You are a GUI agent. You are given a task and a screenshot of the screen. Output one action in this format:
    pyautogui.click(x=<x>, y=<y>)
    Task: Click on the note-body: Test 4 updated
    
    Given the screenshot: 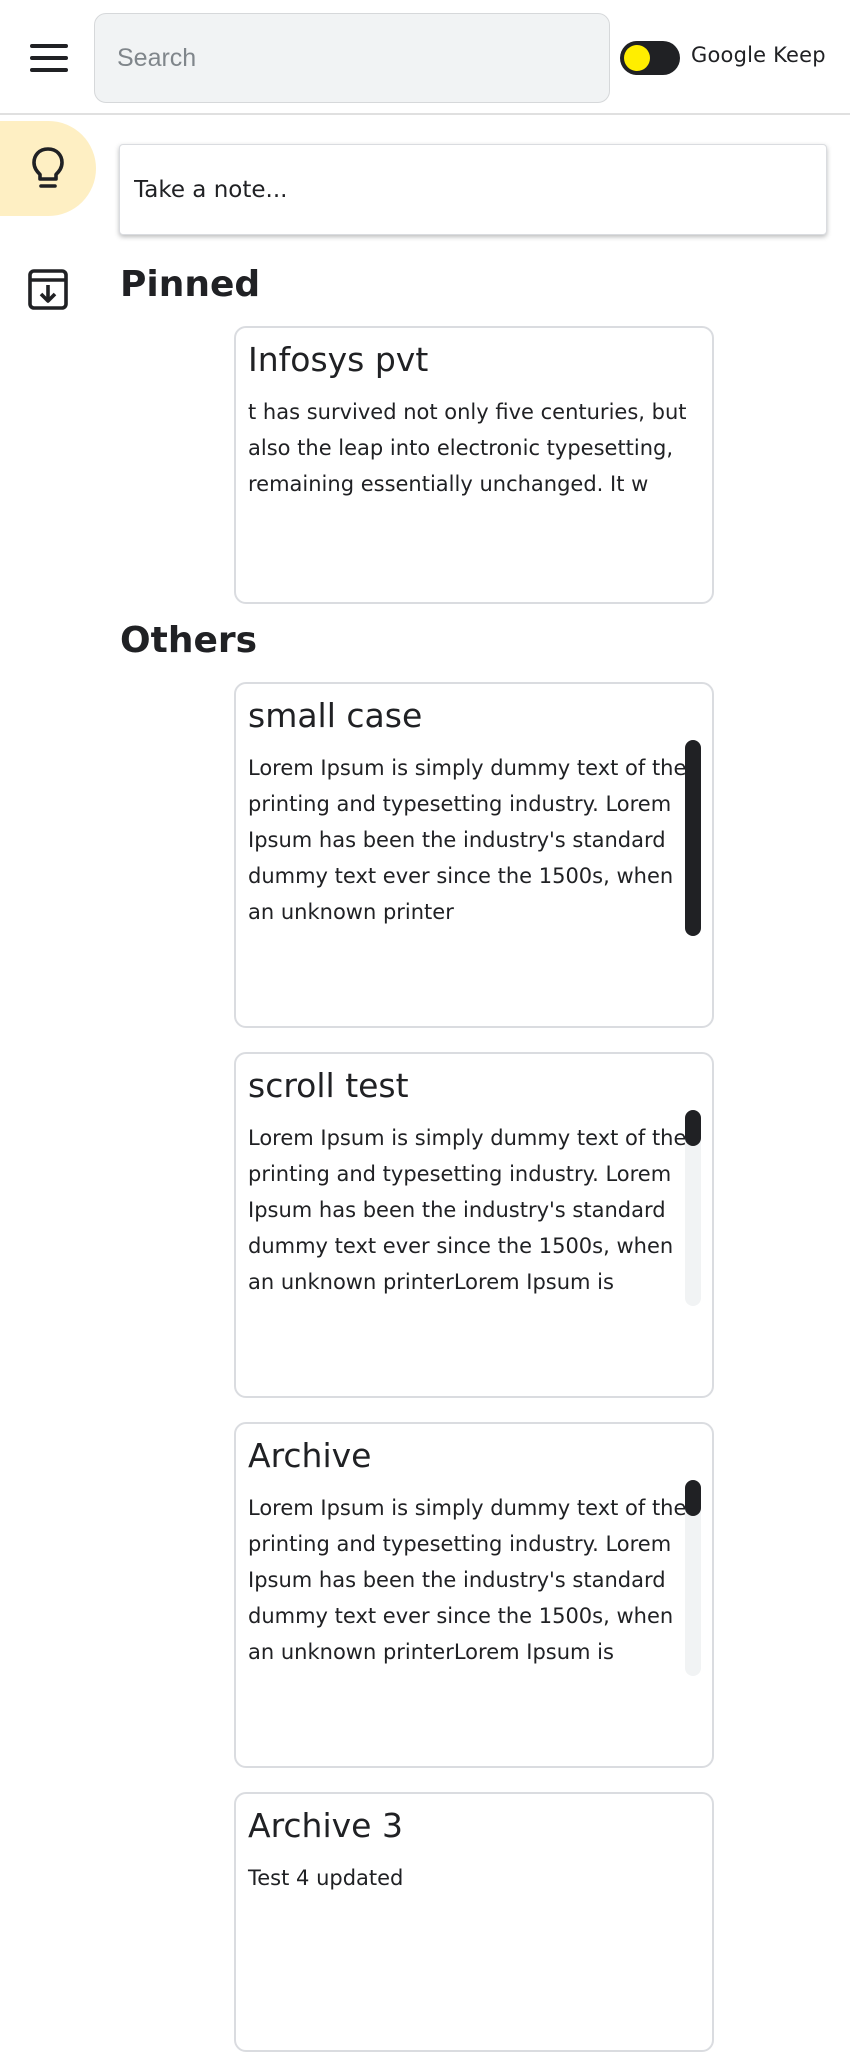 What is the action you would take?
    pyautogui.click(x=326, y=1878)
    